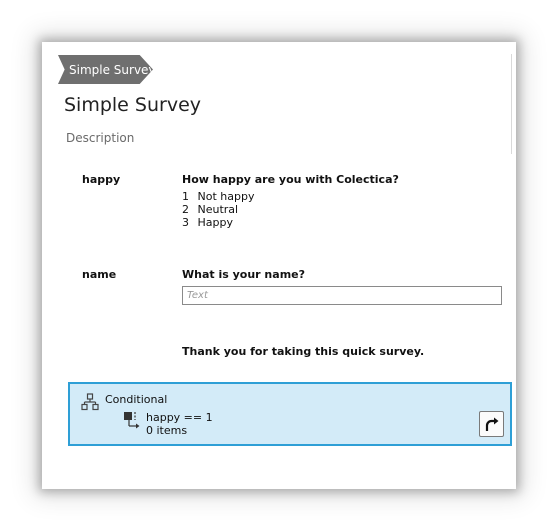 The image size is (559, 531). I want to click on code-value: 2, so click(185, 209).